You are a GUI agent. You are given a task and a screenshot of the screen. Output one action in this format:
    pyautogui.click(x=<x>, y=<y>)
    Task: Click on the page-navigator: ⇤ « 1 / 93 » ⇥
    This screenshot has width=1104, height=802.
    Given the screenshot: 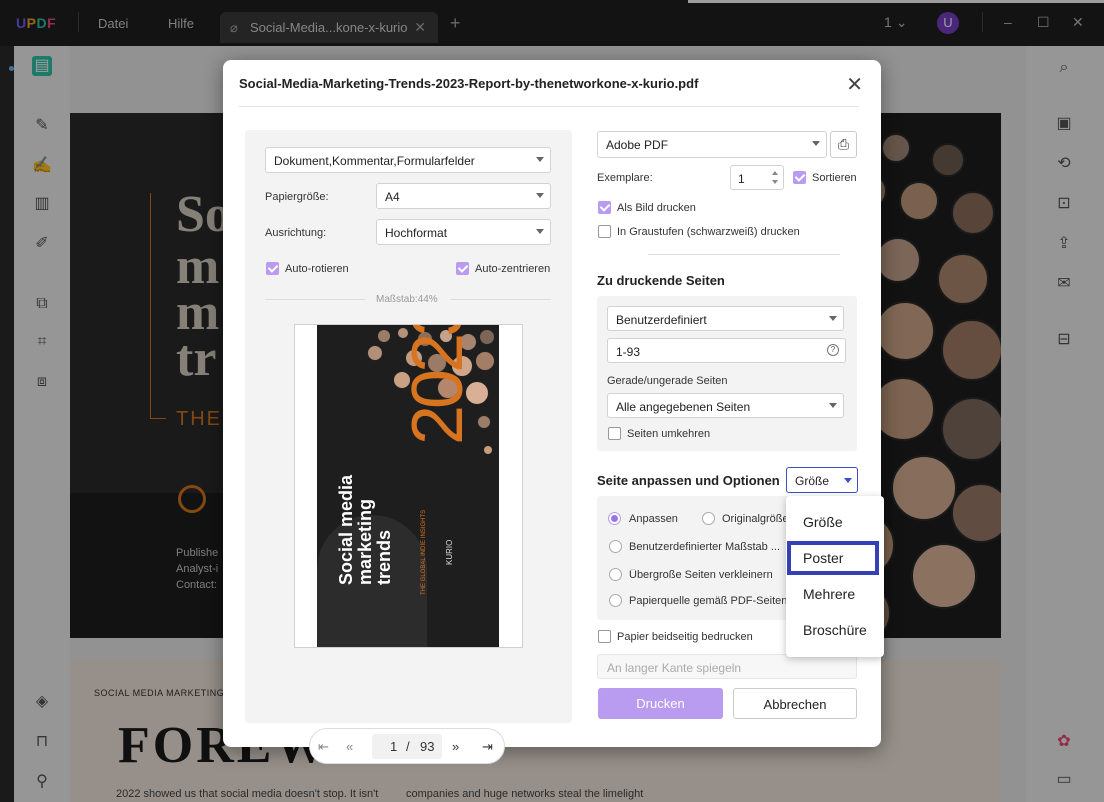 What is the action you would take?
    pyautogui.click(x=407, y=746)
    